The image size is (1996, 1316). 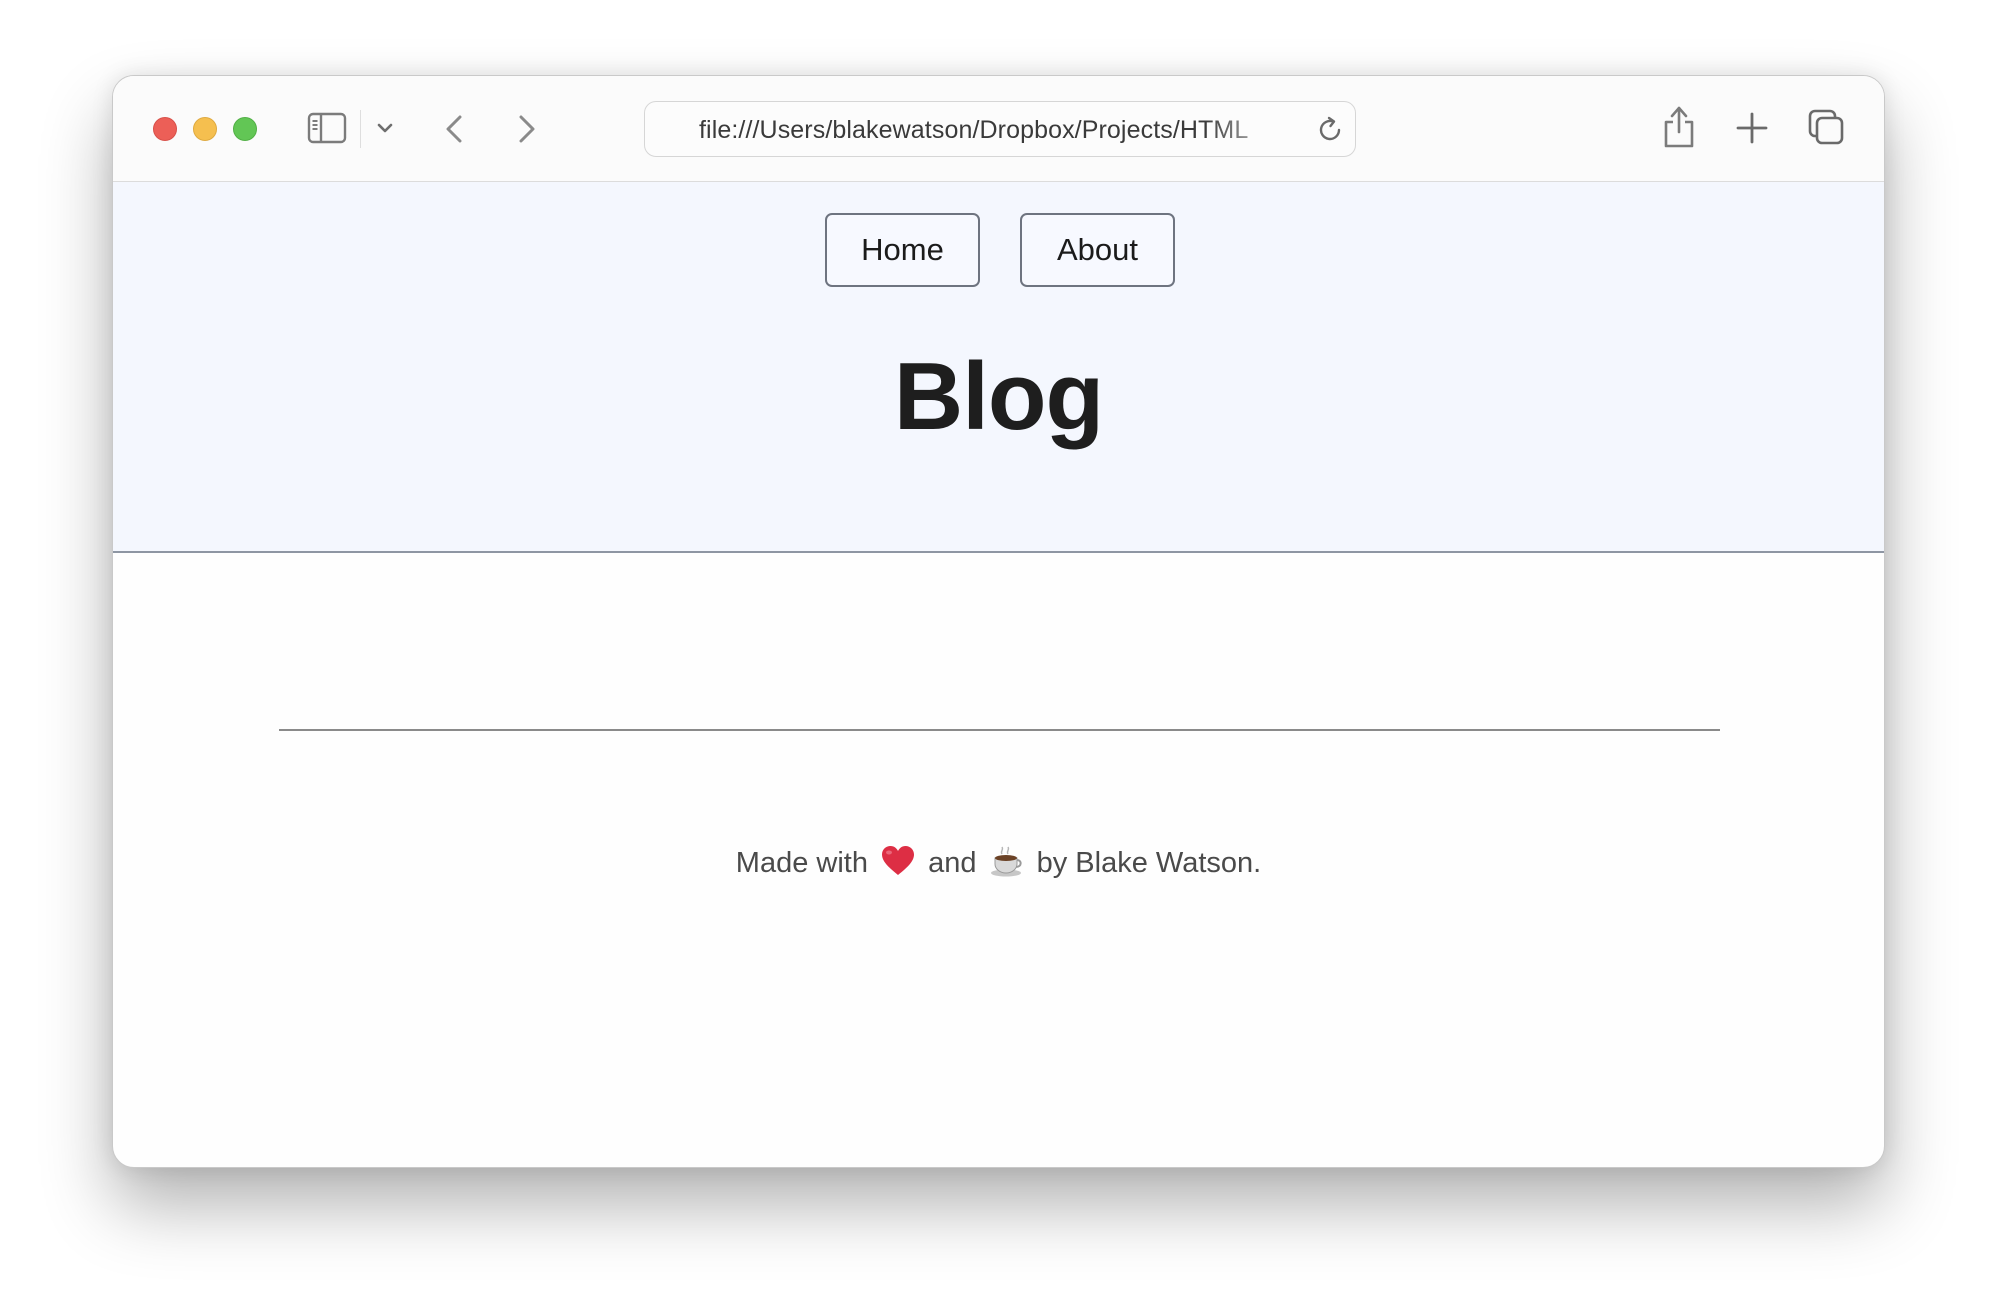 What do you see at coordinates (360, 129) in the screenshot?
I see `toolbar-divider` at bounding box center [360, 129].